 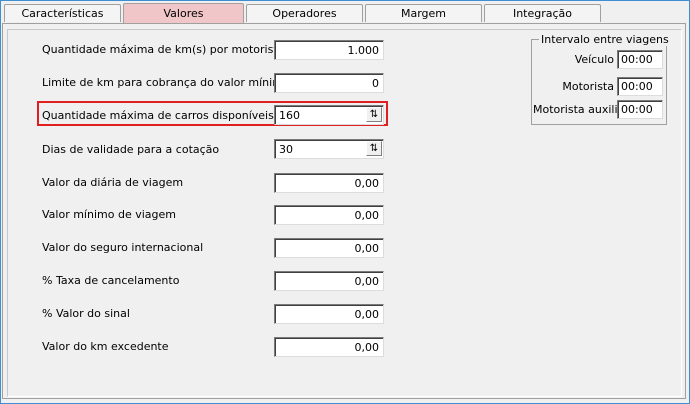 I want to click on input-qtd-max-carros-value: 160, so click(x=289, y=115).